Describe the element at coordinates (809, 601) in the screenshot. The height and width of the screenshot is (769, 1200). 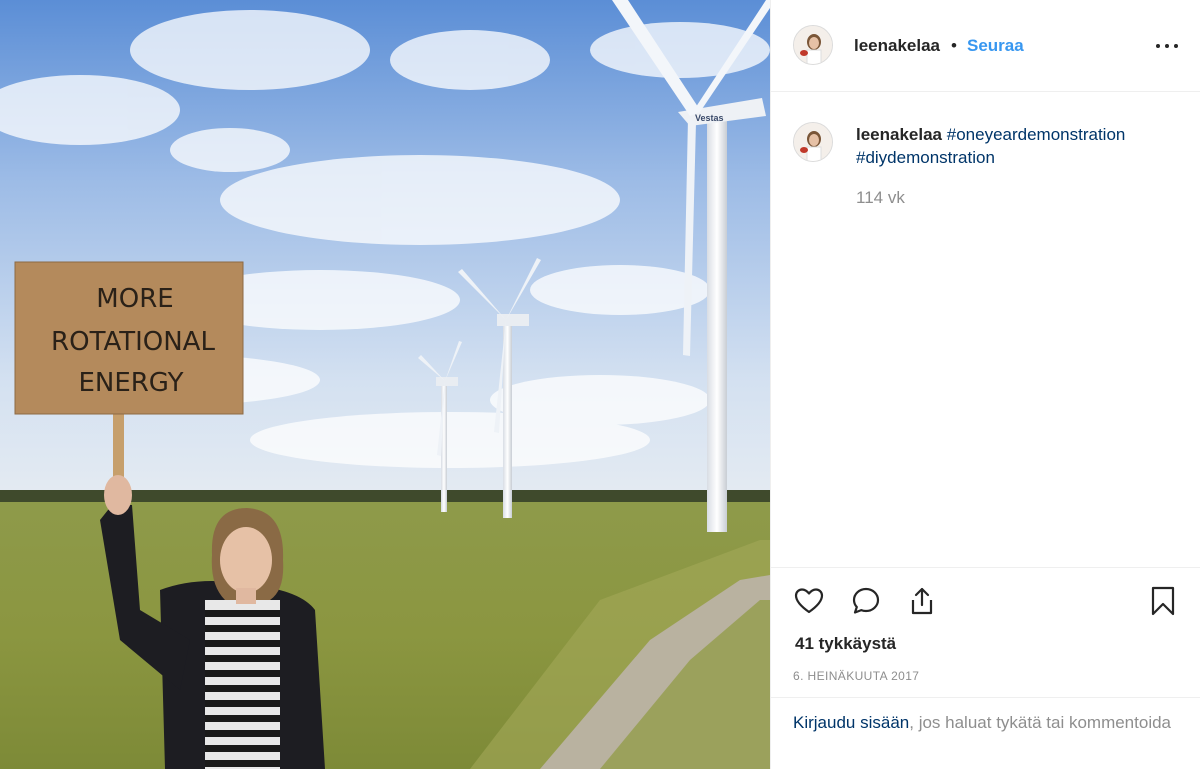
I see `heart-icon` at that location.